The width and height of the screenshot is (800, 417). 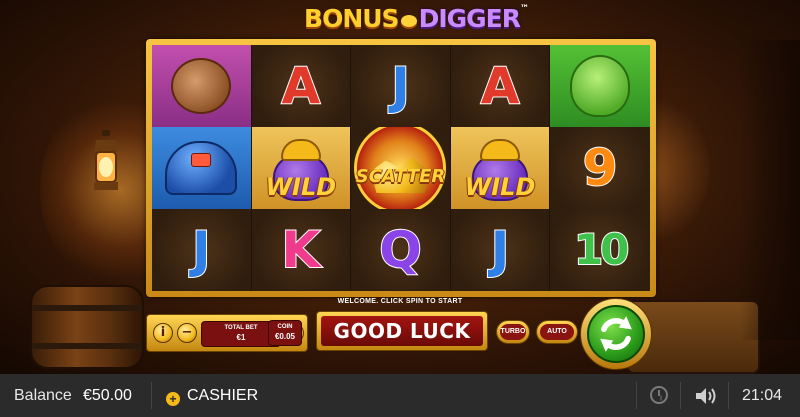 What do you see at coordinates (400, 395) in the screenshot?
I see `bottom-bar: Balance €50.00 + CASHIER 21:04` at bounding box center [400, 395].